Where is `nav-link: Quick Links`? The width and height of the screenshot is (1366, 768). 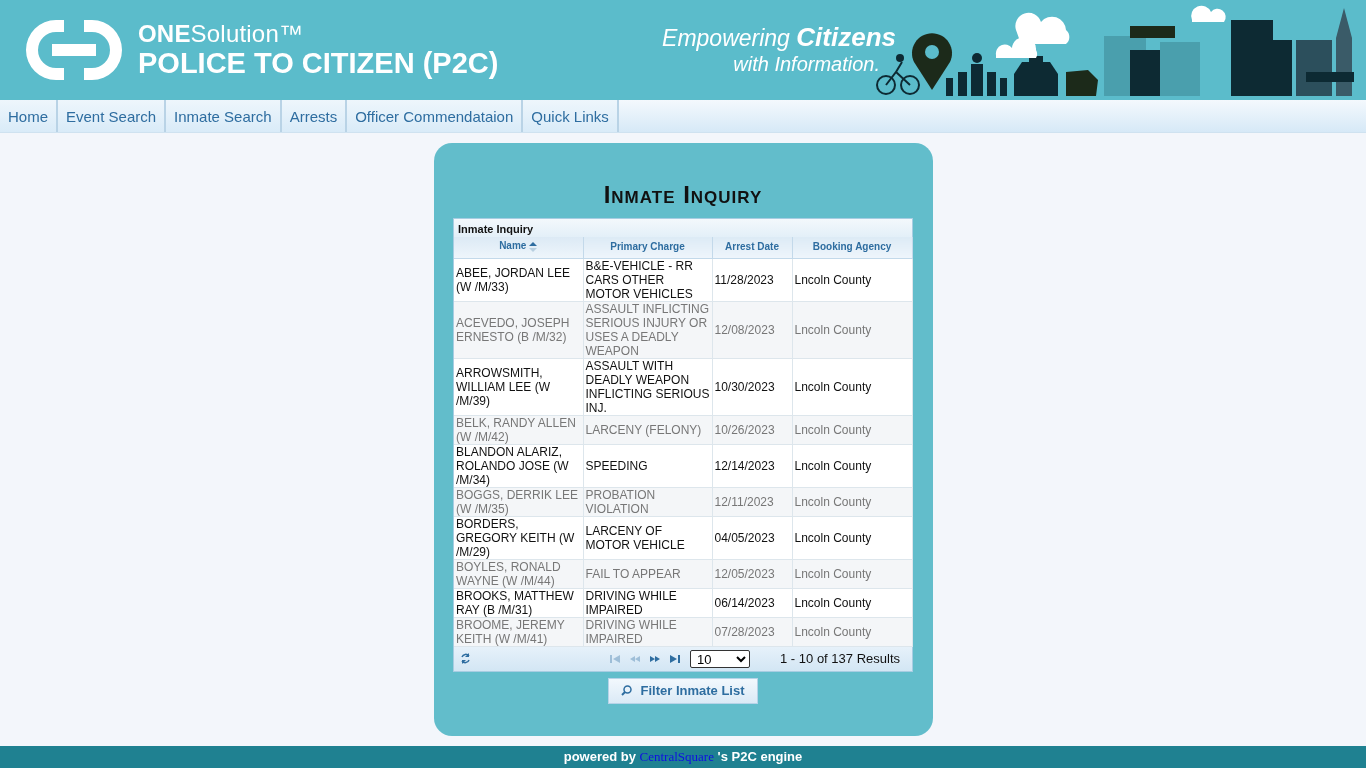 nav-link: Quick Links is located at coordinates (571, 116).